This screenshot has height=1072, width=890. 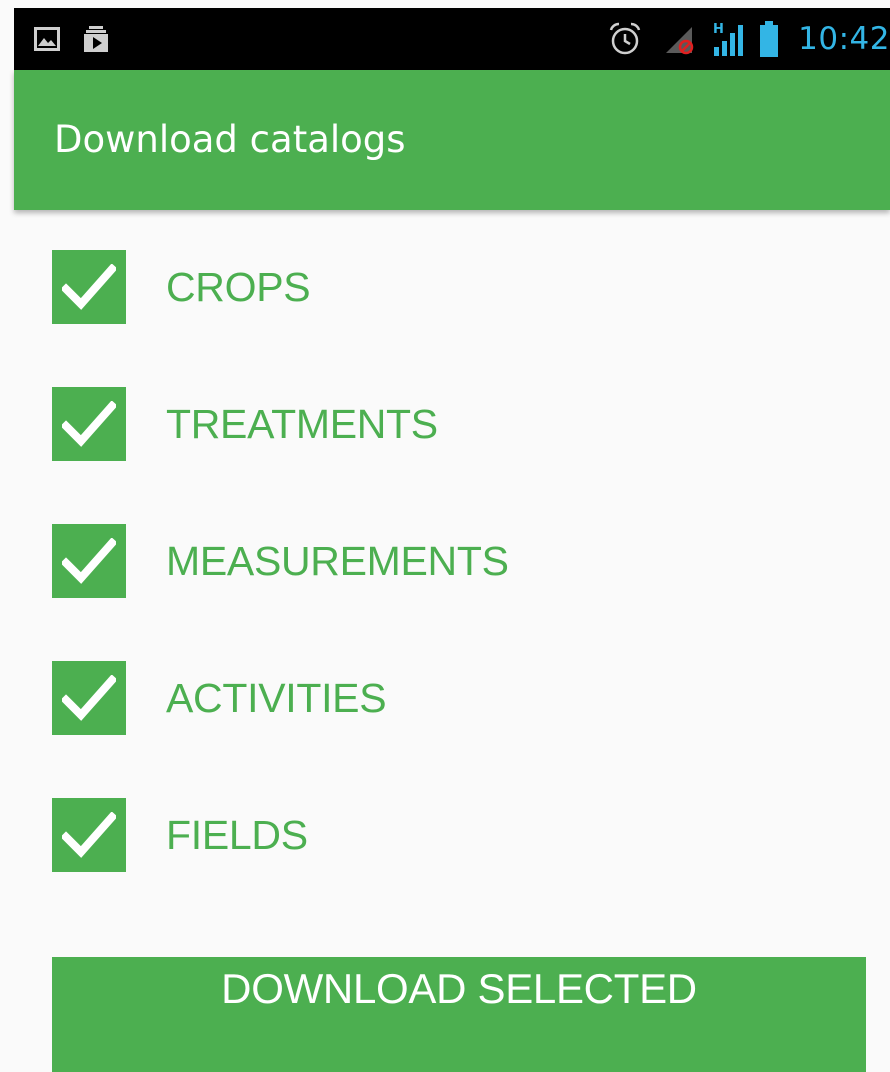 What do you see at coordinates (462, 698) in the screenshot?
I see `catalog-item-activities: ACTIVITIES` at bounding box center [462, 698].